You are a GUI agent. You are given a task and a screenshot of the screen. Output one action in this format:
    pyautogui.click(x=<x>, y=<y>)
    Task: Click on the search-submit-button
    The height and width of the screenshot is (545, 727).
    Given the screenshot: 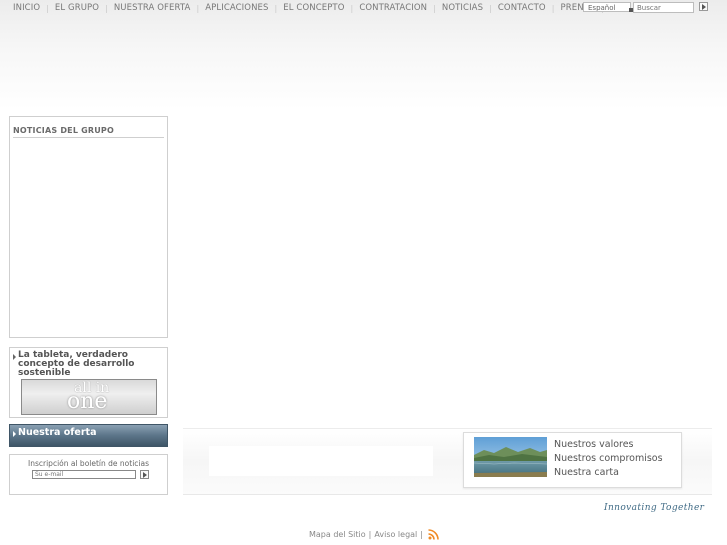 What is the action you would take?
    pyautogui.click(x=703, y=6)
    